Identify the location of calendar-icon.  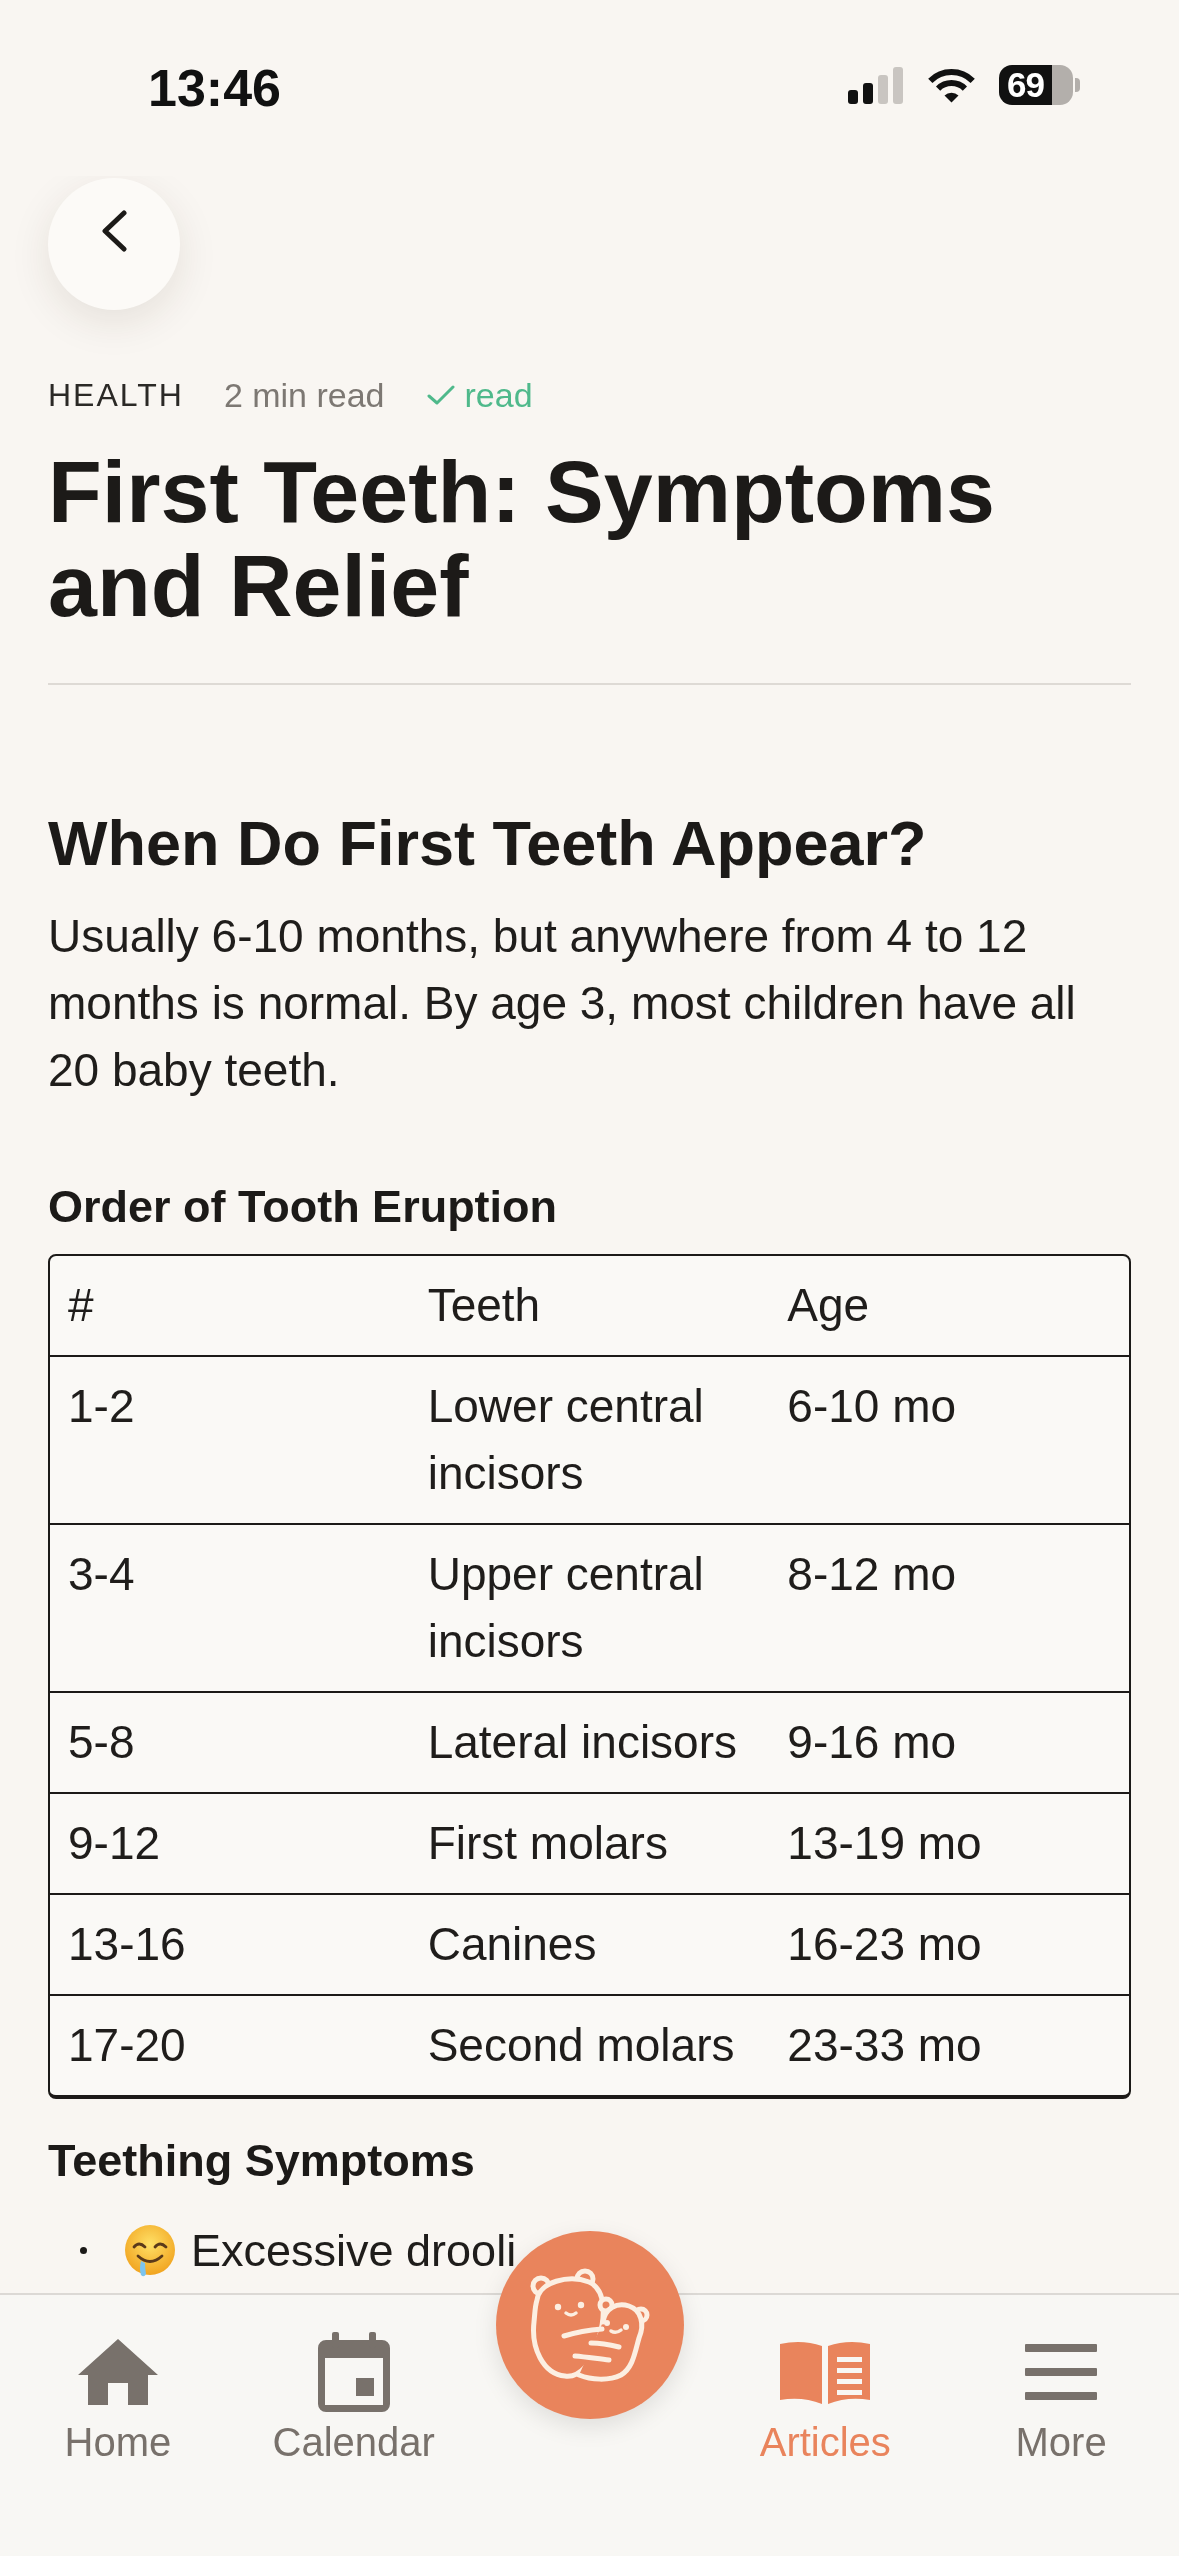
(353, 2372).